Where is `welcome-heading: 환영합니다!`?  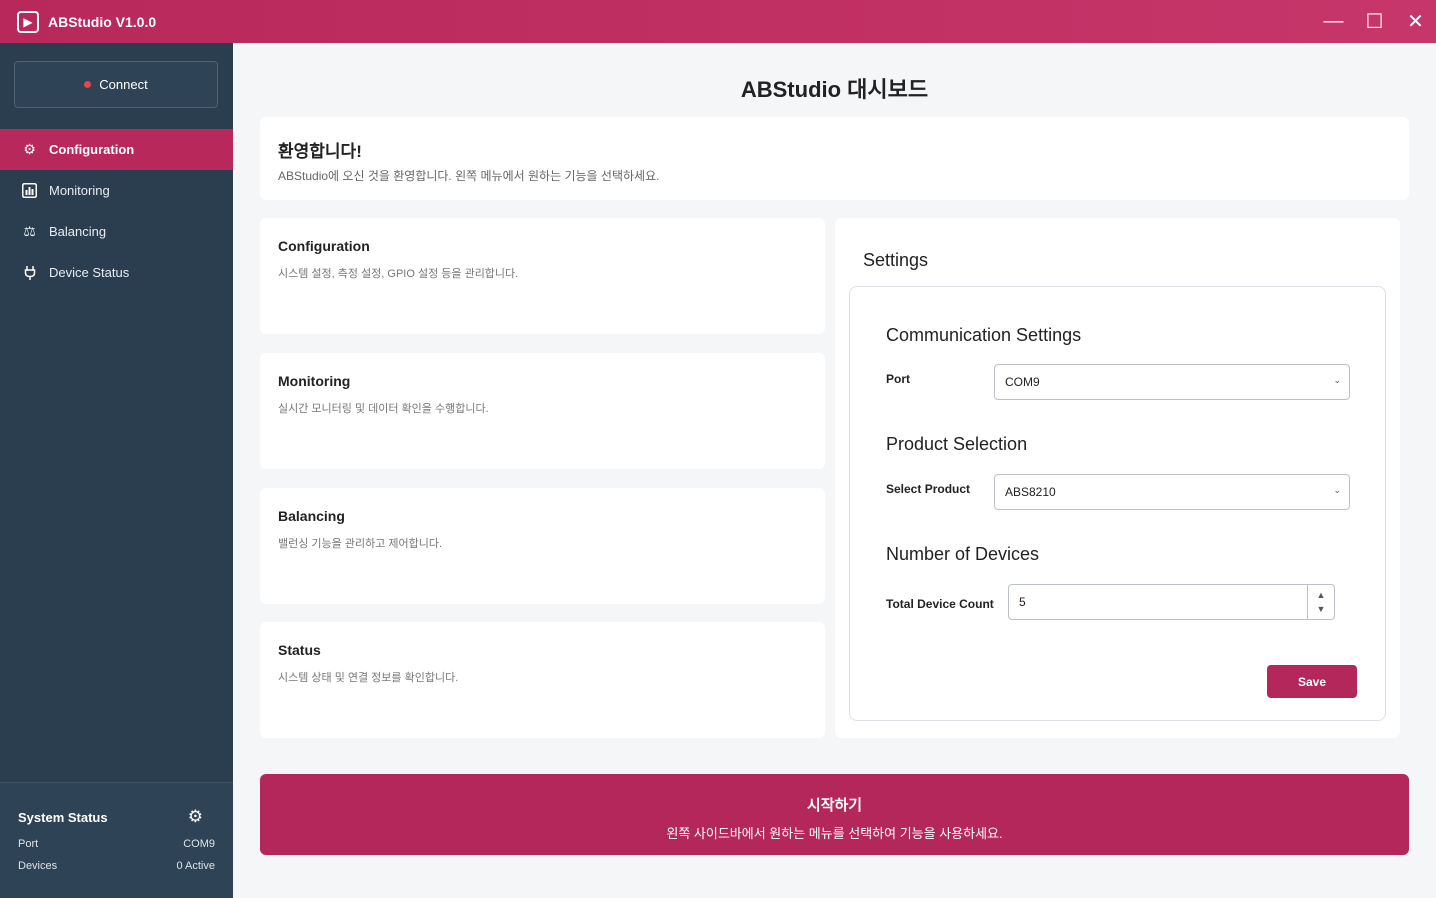 welcome-heading: 환영합니다! is located at coordinates (320, 151).